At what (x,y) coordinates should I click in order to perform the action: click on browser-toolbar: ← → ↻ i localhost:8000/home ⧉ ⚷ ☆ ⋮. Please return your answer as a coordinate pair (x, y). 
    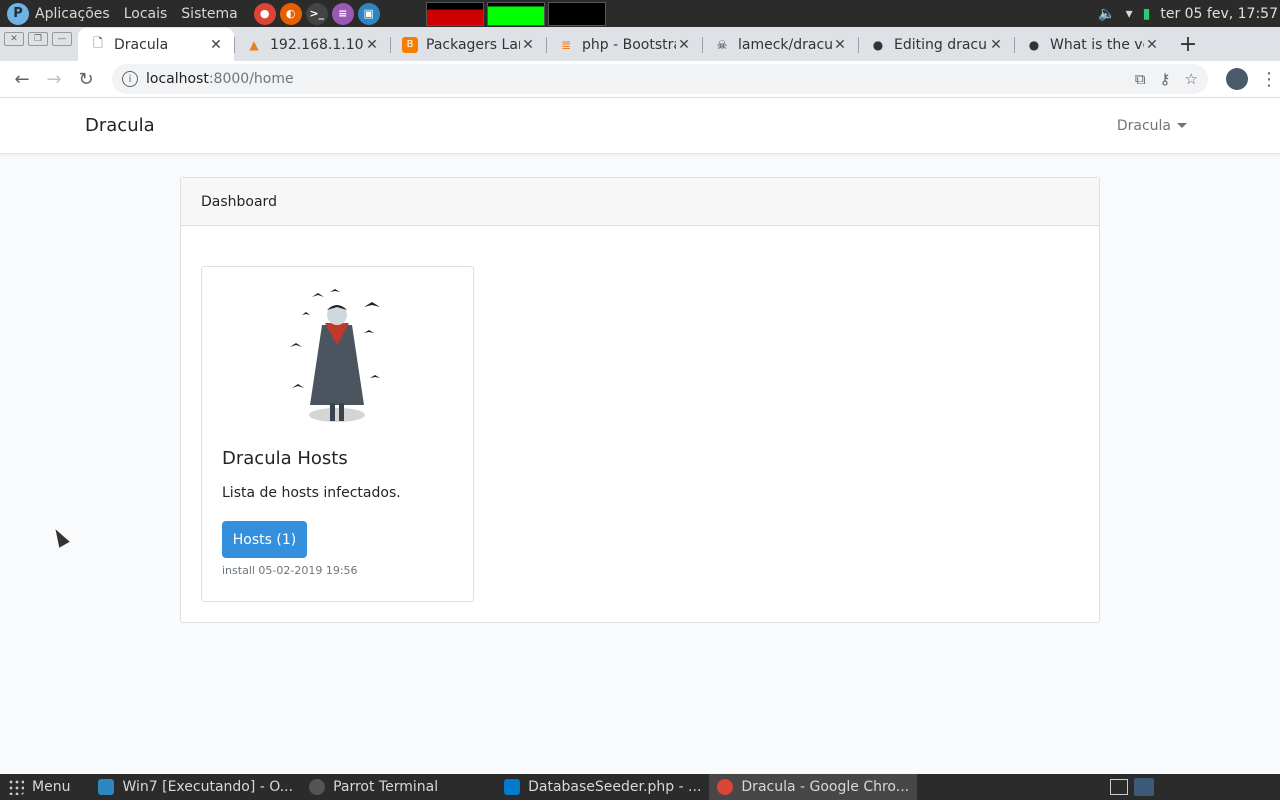
    Looking at the image, I should click on (640, 79).